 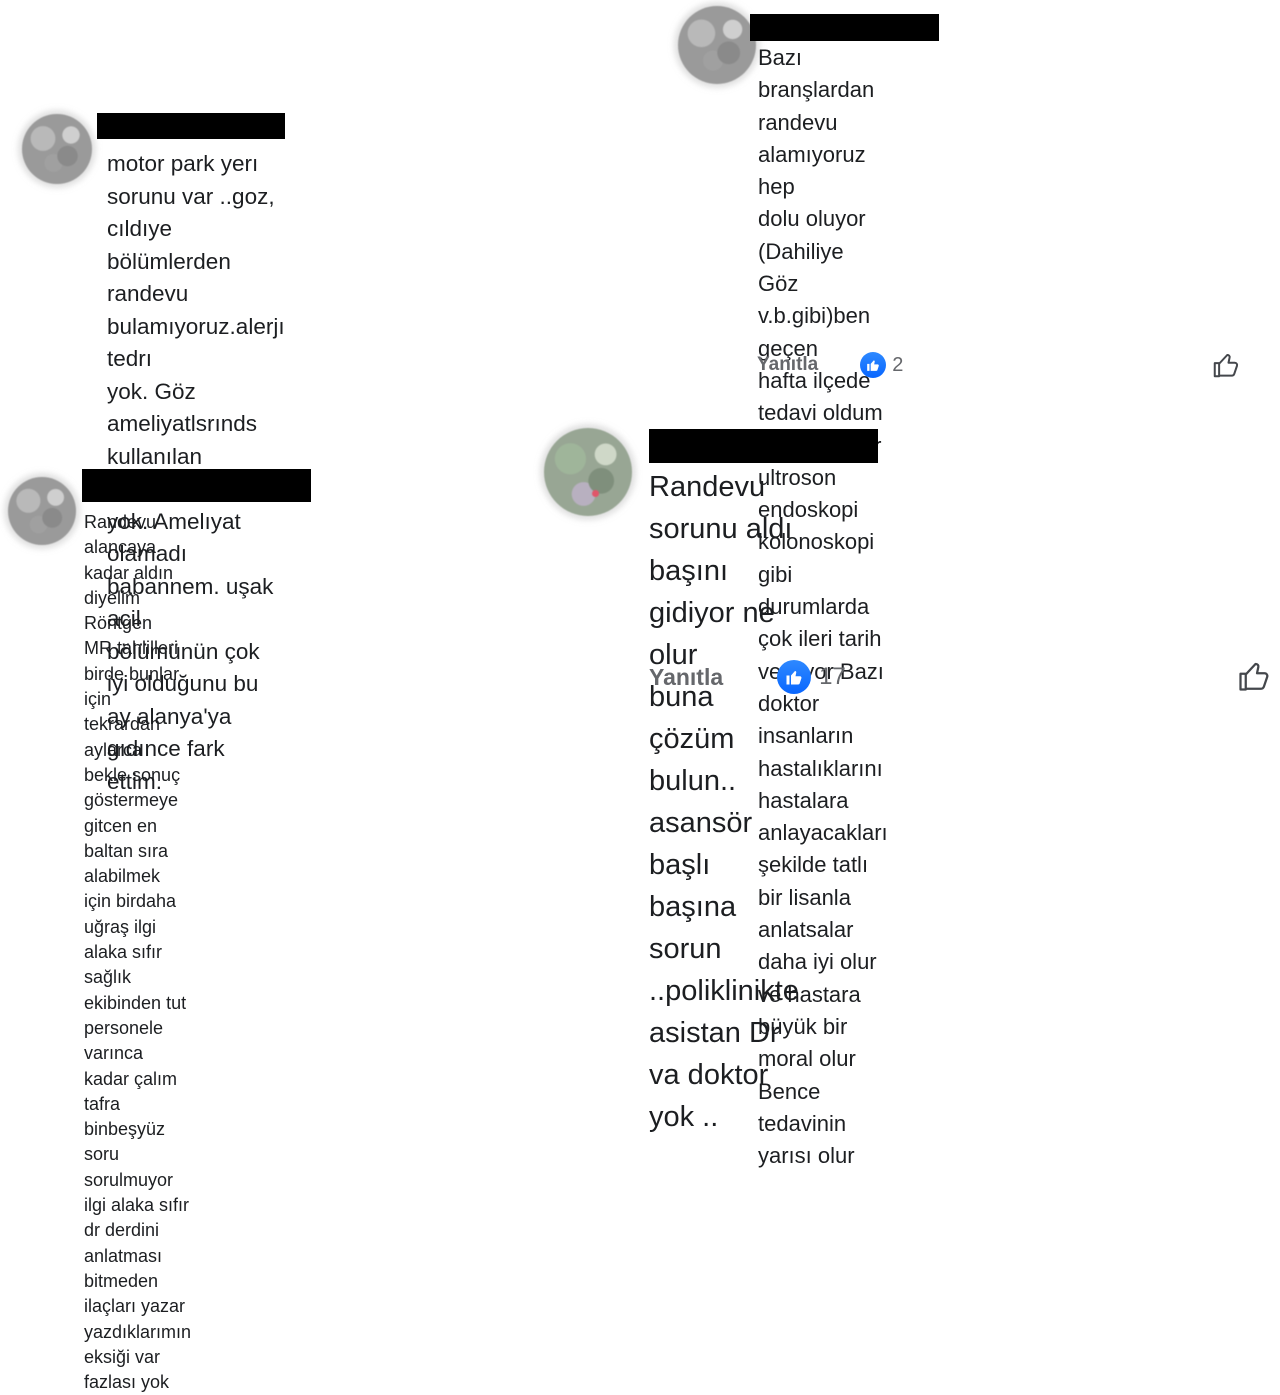 What do you see at coordinates (898, 364) in the screenshot?
I see `like-count: 2` at bounding box center [898, 364].